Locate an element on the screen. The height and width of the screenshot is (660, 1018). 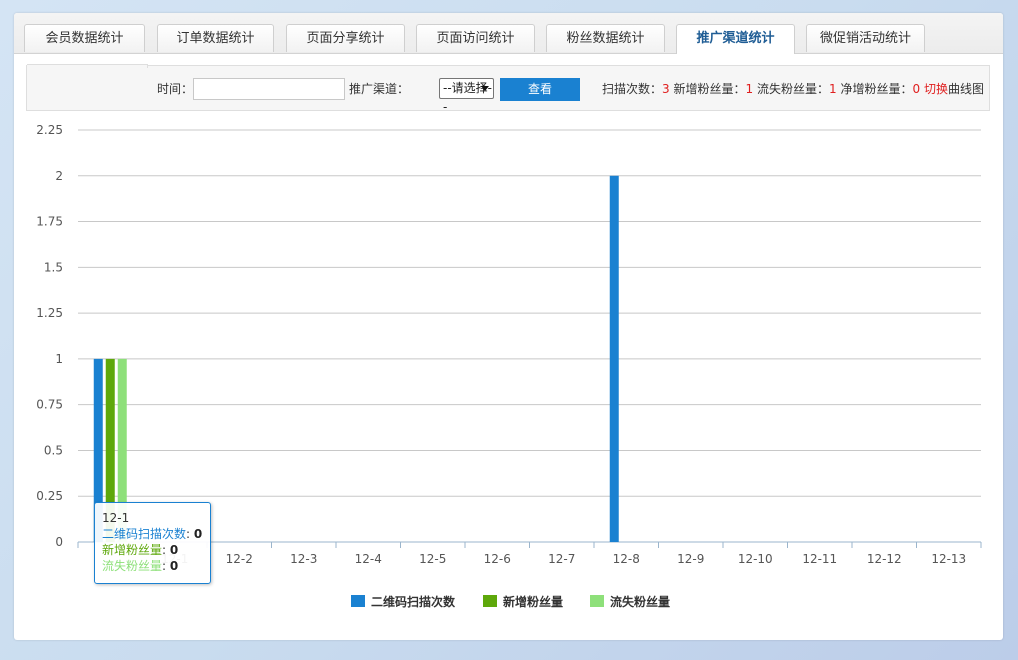
tooltip-row-scan: 二维码扫描次数: 0 is located at coordinates (152, 534).